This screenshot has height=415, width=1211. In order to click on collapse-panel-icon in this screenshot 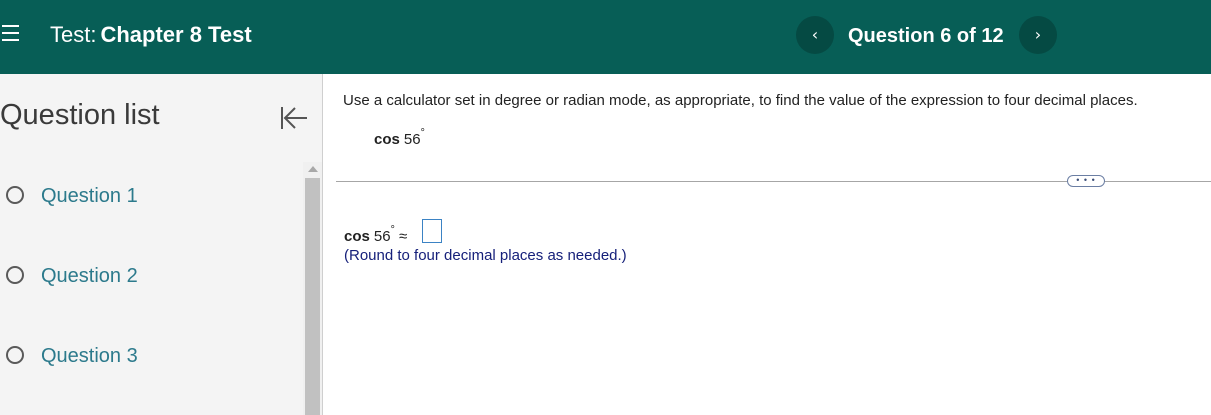, I will do `click(294, 118)`.